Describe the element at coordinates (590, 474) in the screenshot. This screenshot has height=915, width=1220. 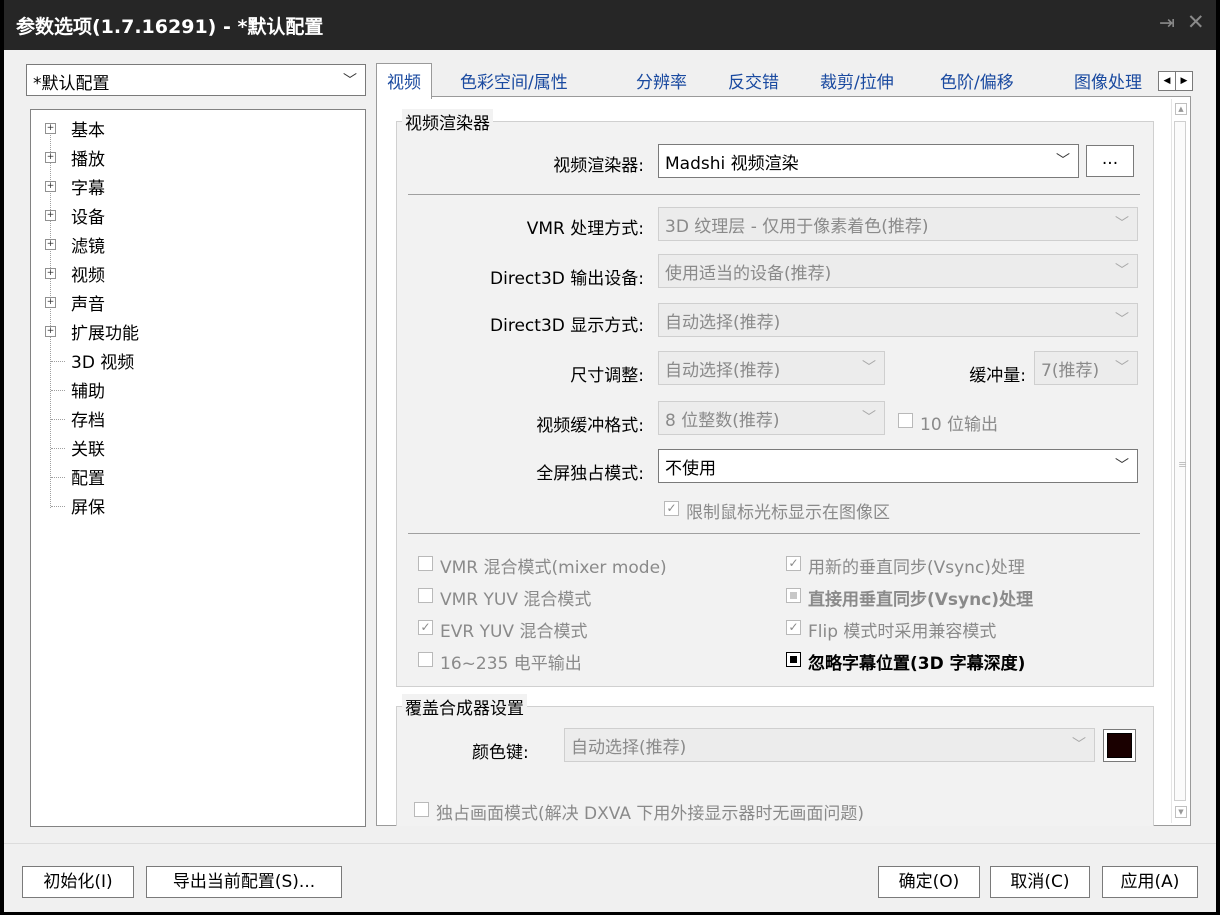
I see `fullscreen-label: 全屏独占模式:` at that location.